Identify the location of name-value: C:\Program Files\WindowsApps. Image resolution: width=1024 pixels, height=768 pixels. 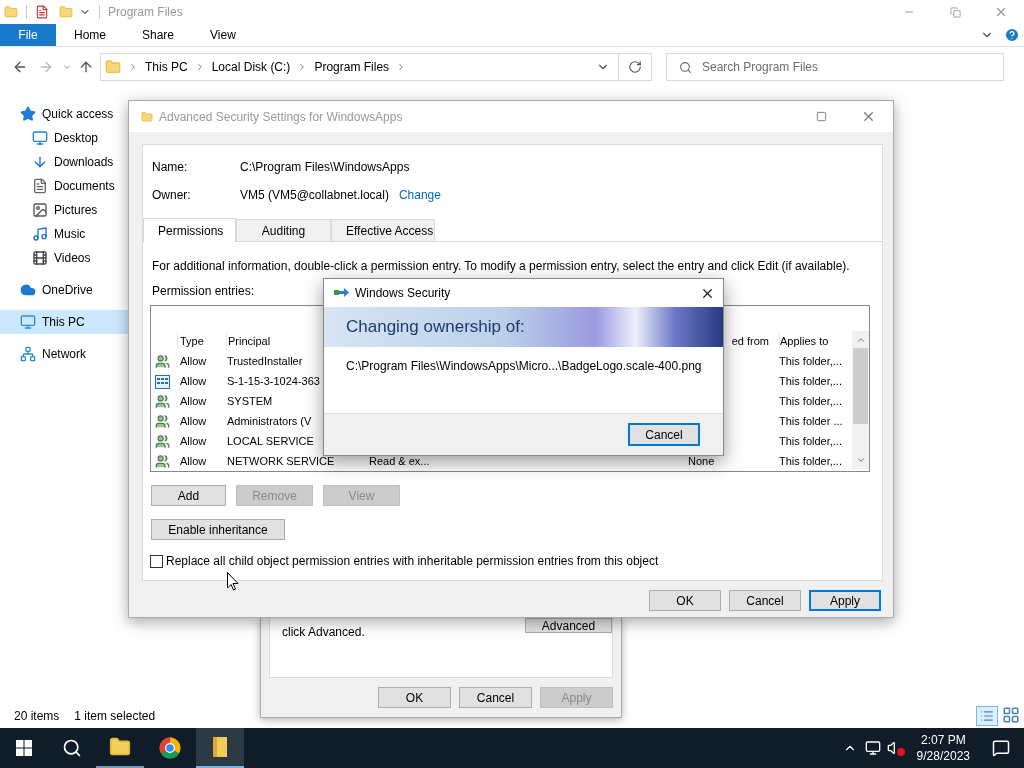
(325, 167).